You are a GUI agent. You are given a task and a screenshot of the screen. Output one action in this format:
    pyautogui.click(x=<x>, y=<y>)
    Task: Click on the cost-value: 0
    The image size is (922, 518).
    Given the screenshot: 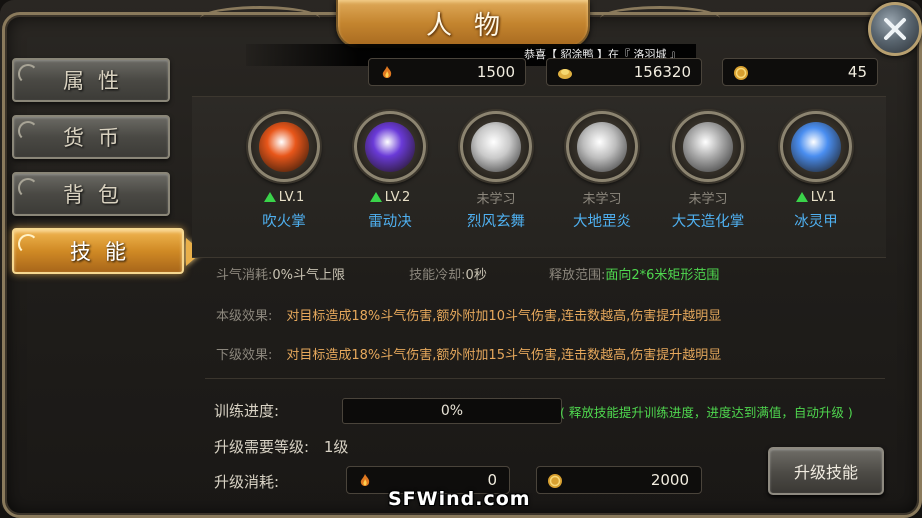 What is the action you would take?
    pyautogui.click(x=492, y=480)
    